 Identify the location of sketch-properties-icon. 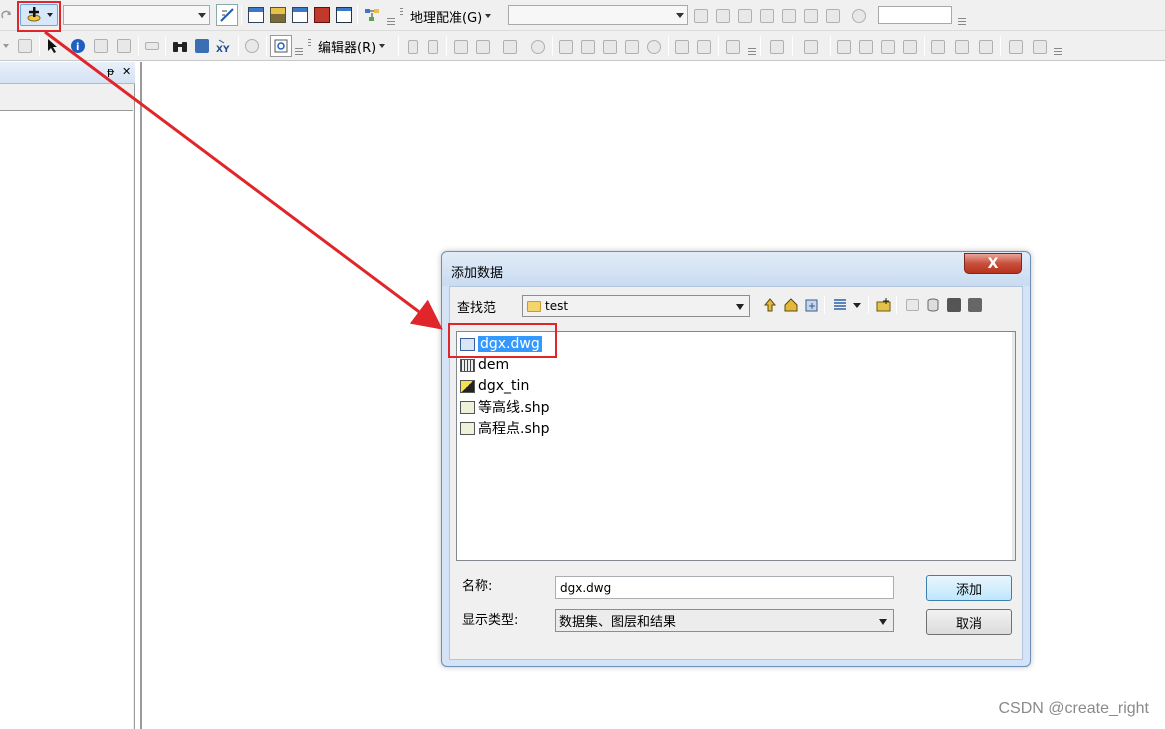
(704, 47).